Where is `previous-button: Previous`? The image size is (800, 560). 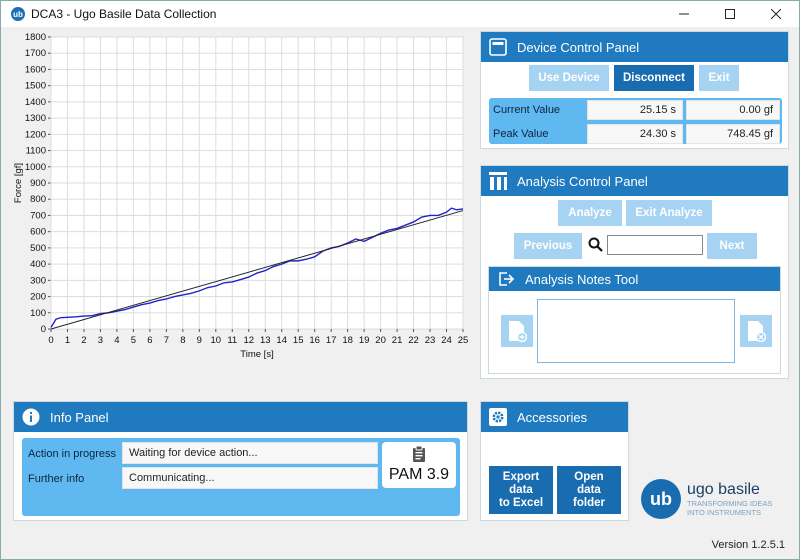 previous-button: Previous is located at coordinates (548, 246).